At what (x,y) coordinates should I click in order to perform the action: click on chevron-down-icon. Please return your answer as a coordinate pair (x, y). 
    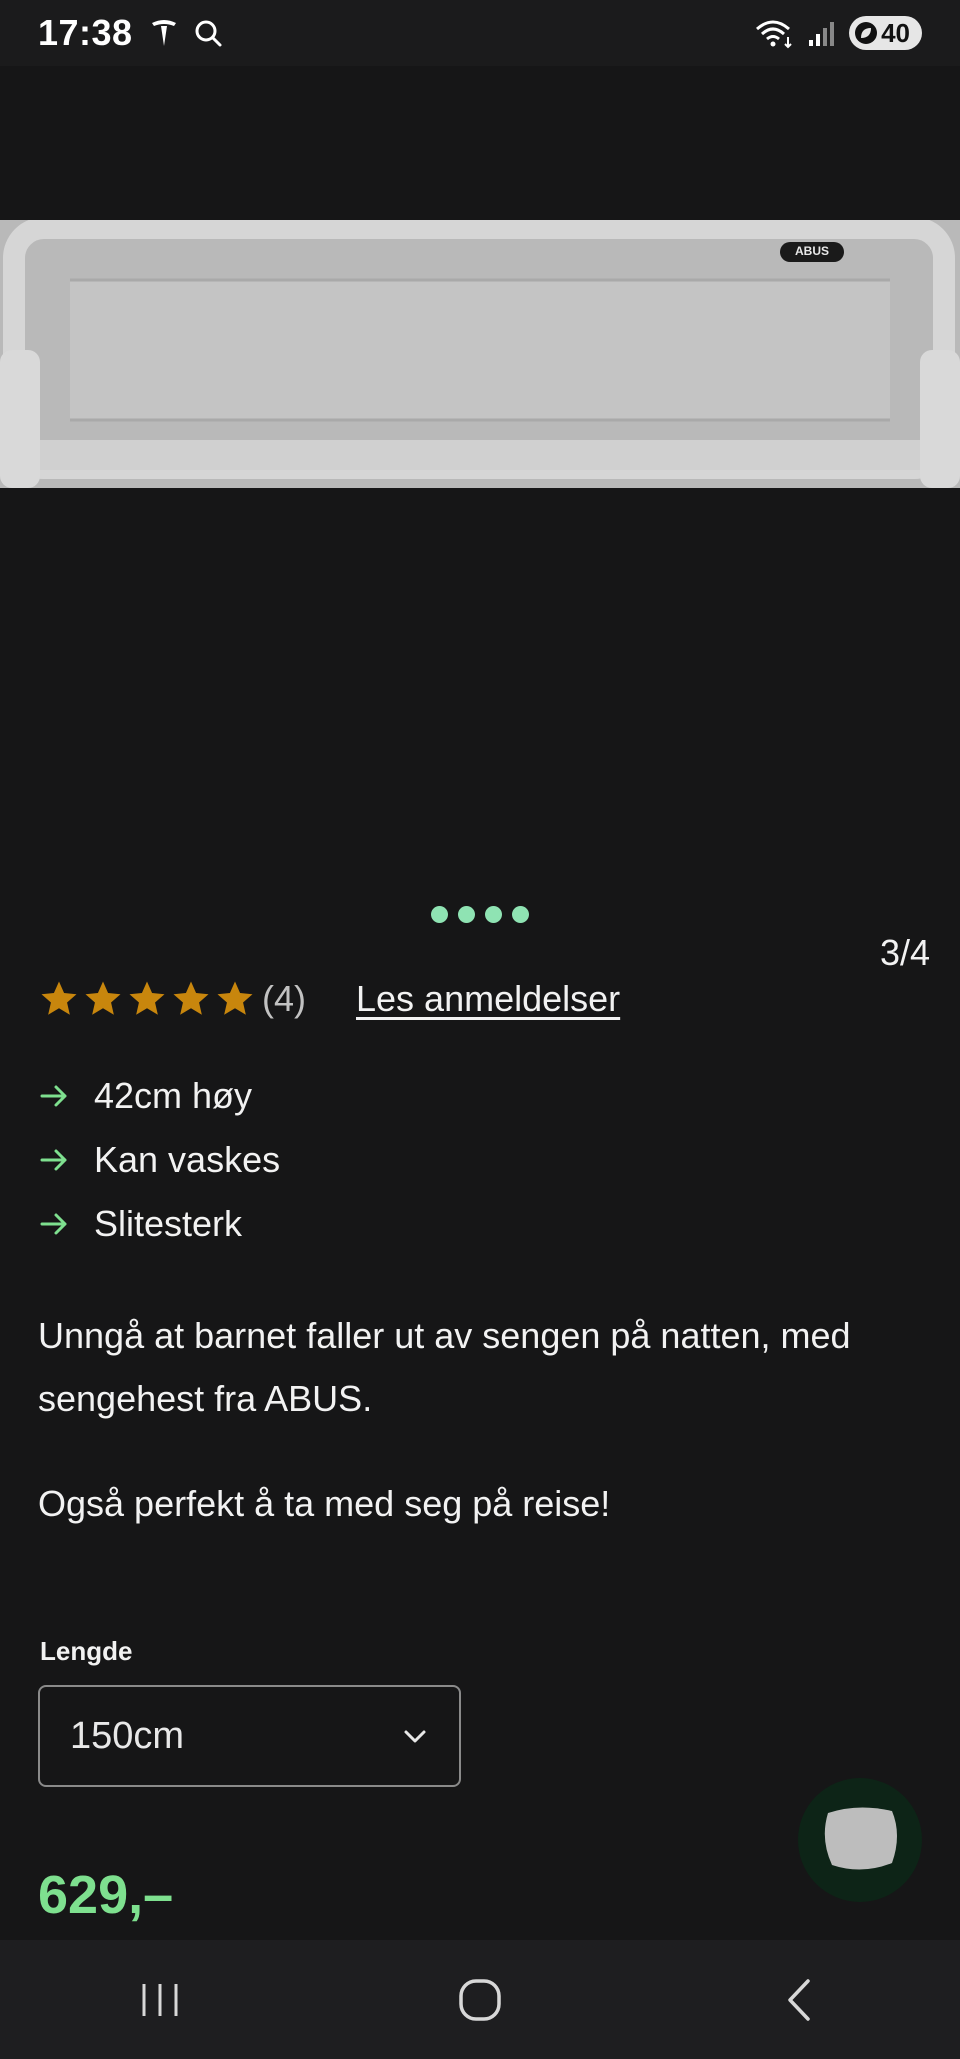
    Looking at the image, I should click on (415, 1736).